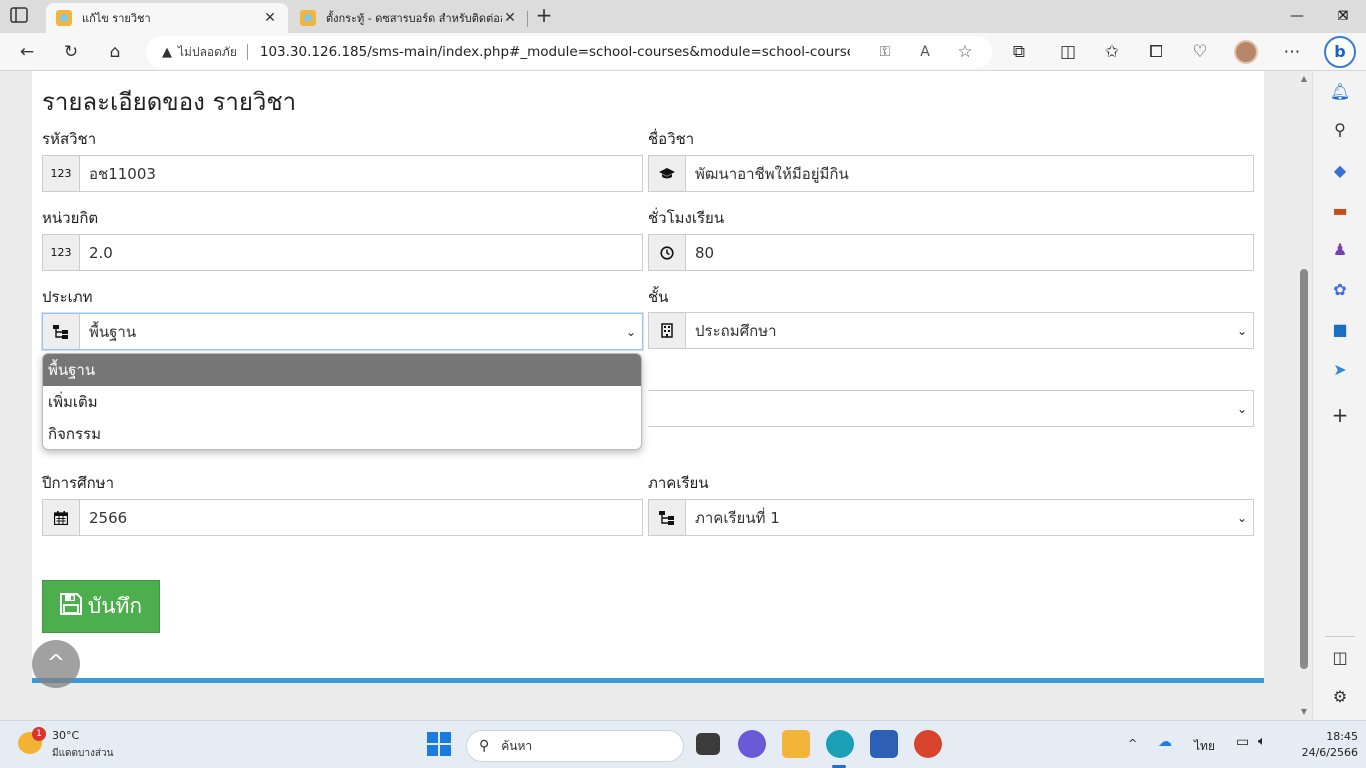 The width and height of the screenshot is (1366, 768). I want to click on save-button-label: บันทึก, so click(115, 606).